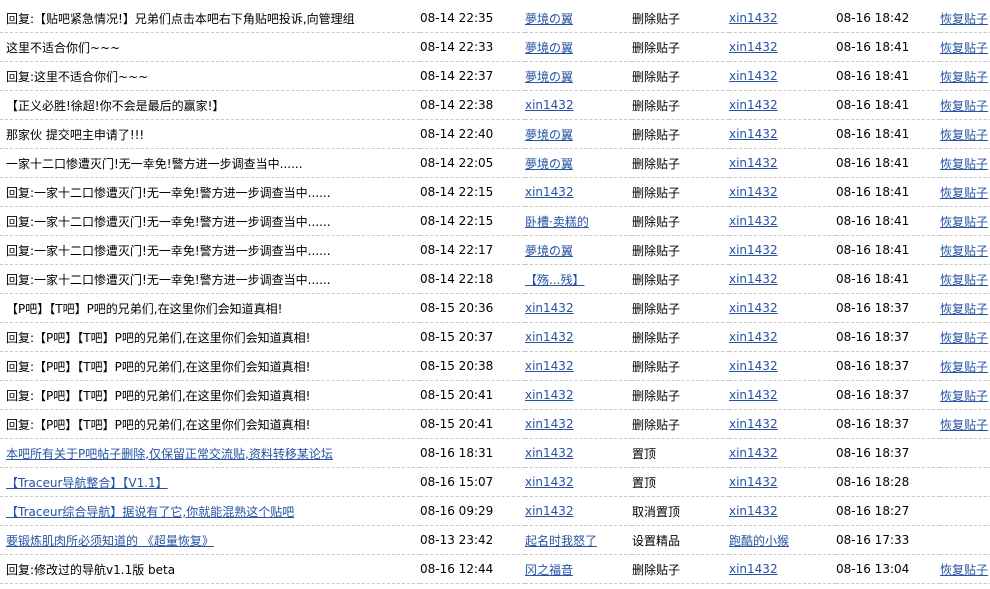  I want to click on post-author-link-cell: 夢境の翼, so click(578, 163).